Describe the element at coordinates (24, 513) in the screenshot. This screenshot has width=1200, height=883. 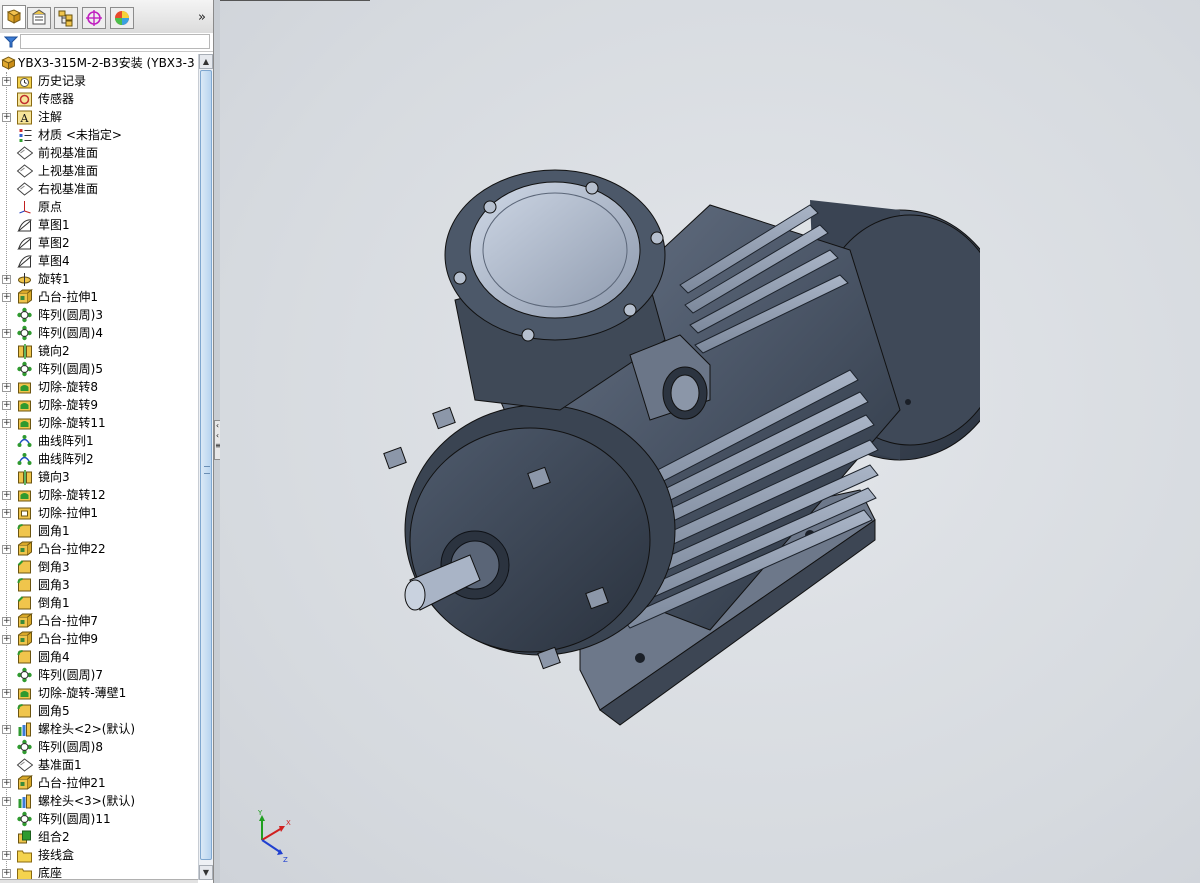
I see `cut-extrude-icon` at that location.